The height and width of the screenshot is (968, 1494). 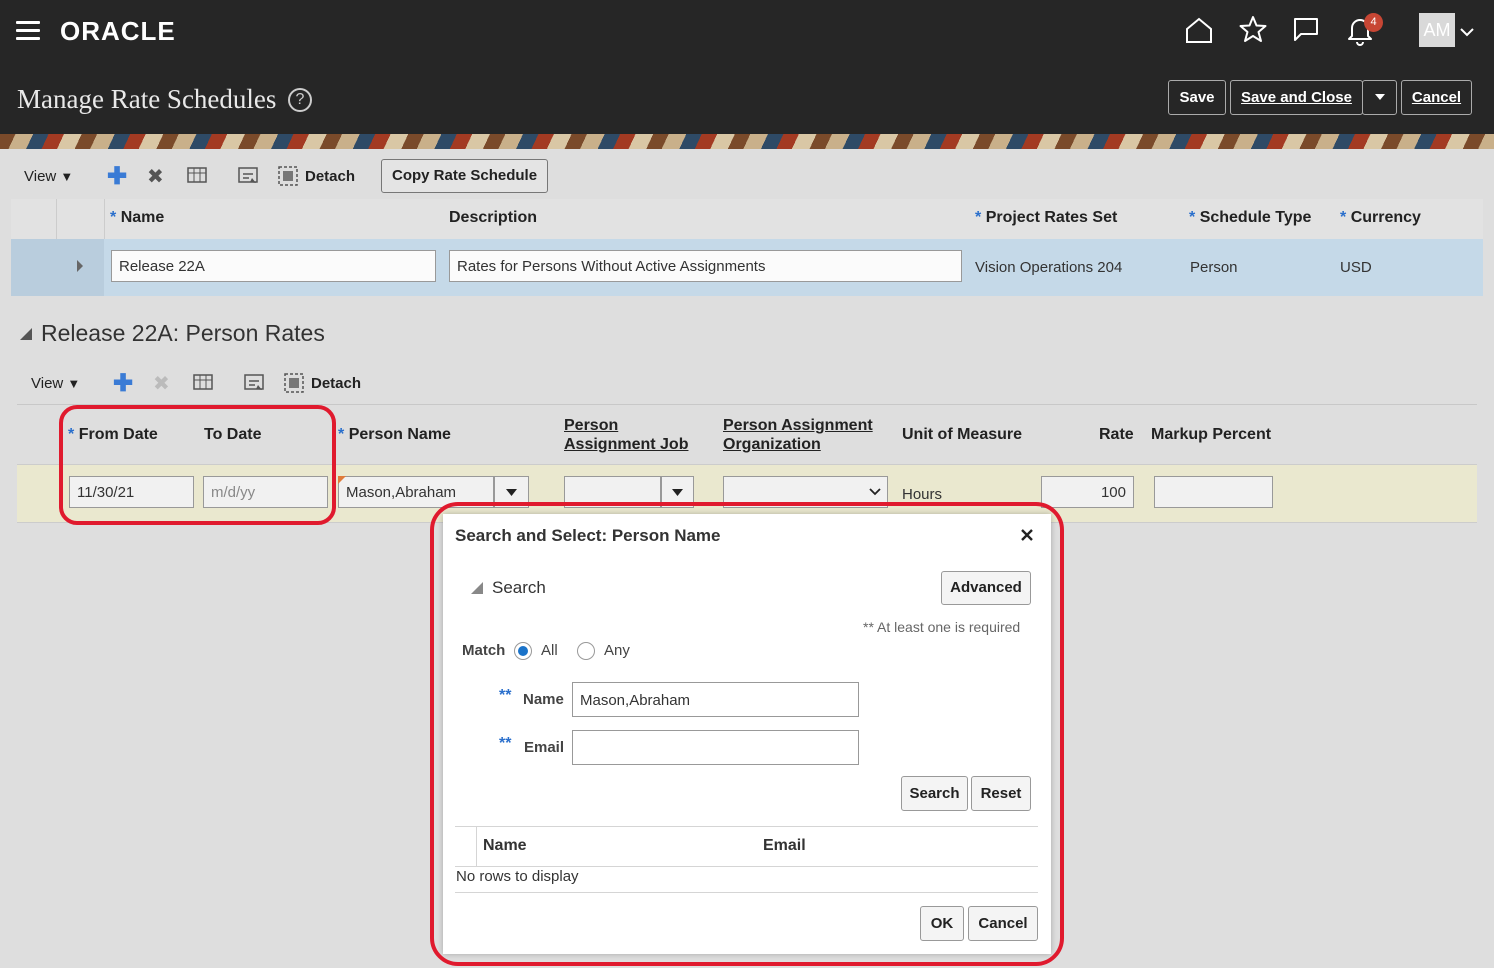 I want to click on schedule-type-value: Person, so click(x=1214, y=267).